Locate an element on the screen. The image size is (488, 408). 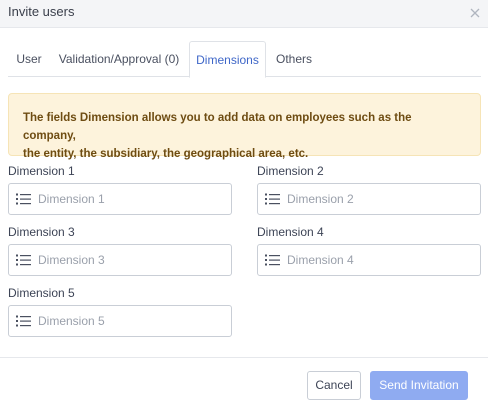
dialog-header: Invite users is located at coordinates (244, 14).